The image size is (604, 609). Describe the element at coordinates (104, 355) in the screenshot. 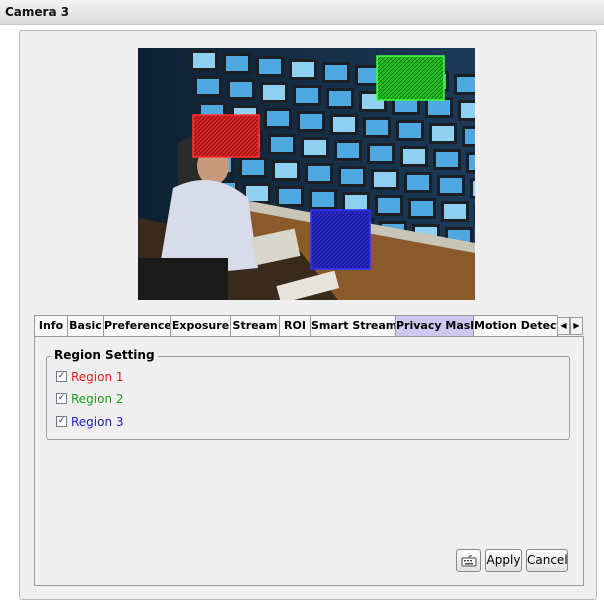

I see `region-setting-title: Region Setting` at that location.